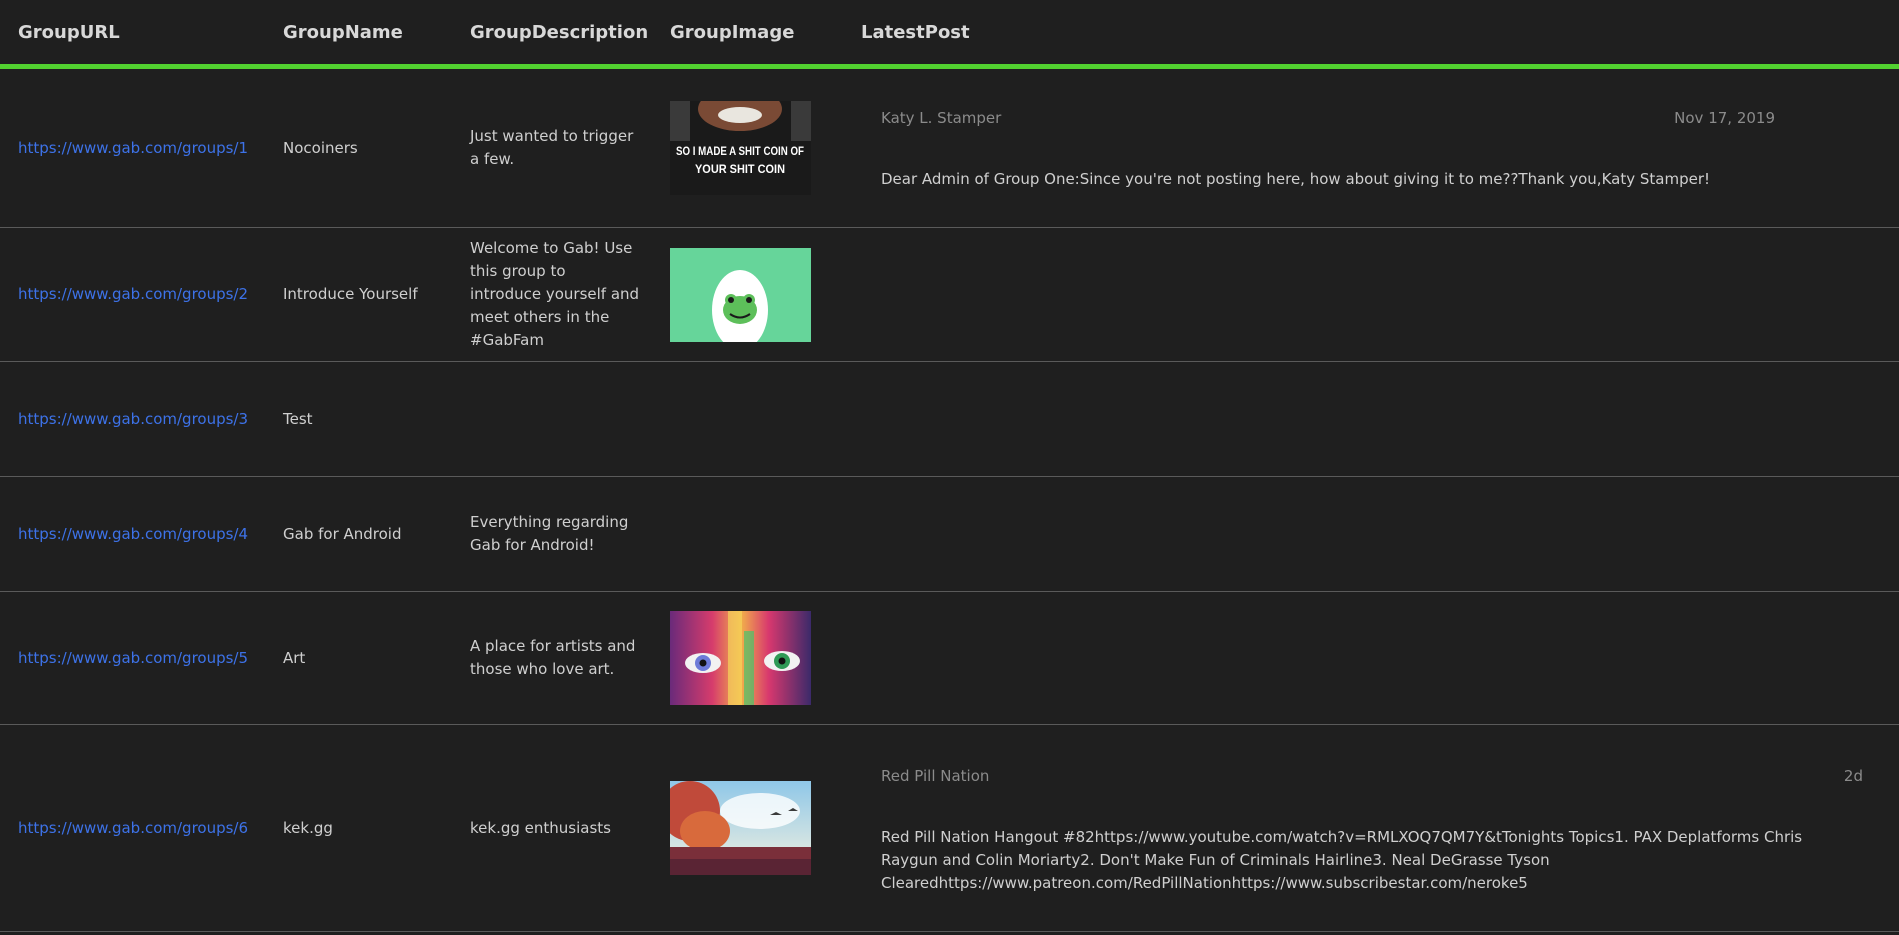 Image resolution: width=1899 pixels, height=935 pixels. I want to click on post-author: Red Pill Nation, so click(935, 776).